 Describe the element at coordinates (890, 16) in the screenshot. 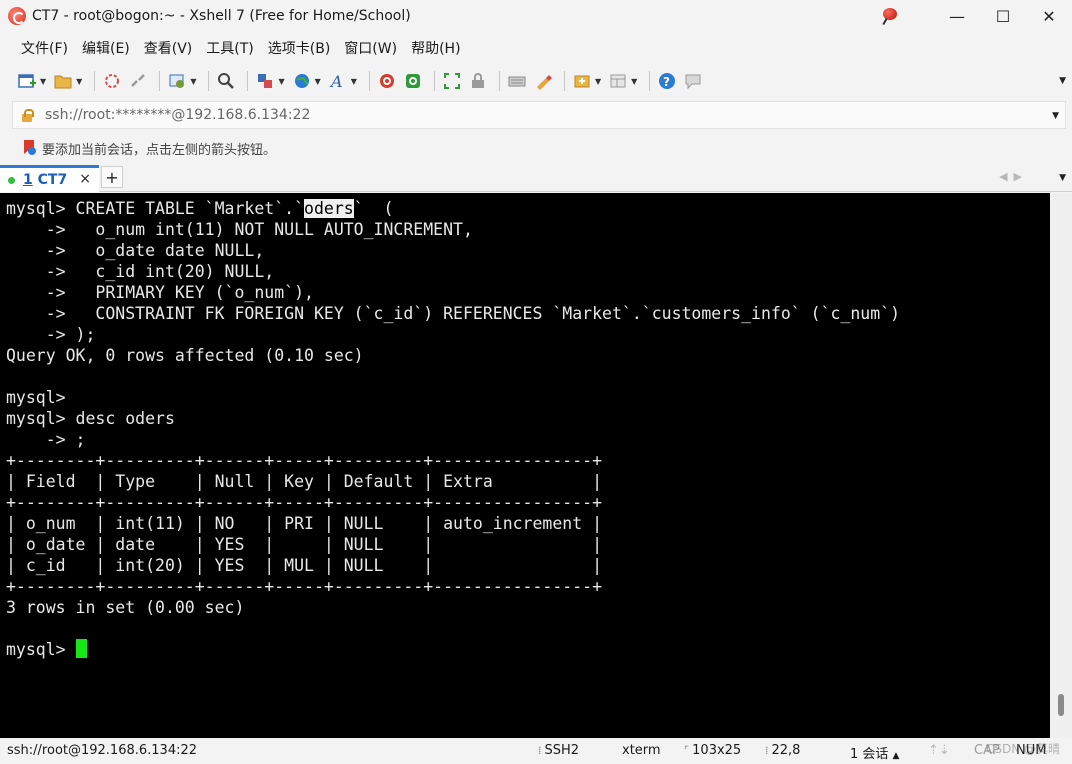

I see `pin-icon` at that location.